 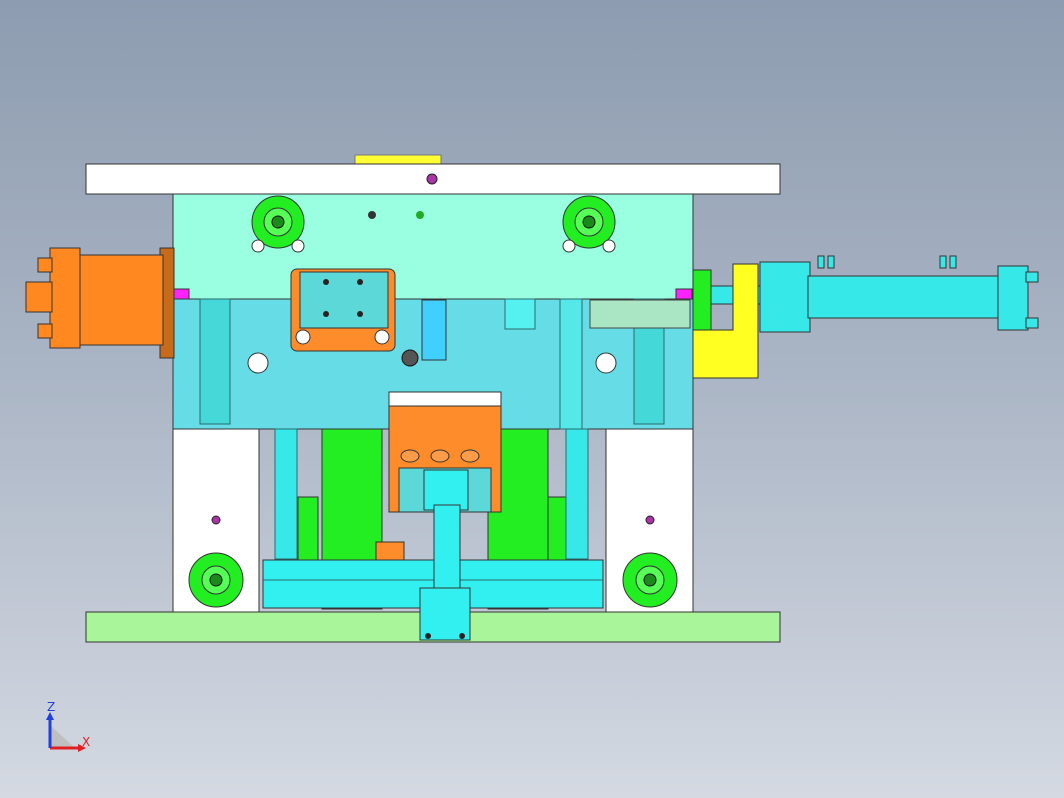 I want to click on hydraulic-motor-left, so click(x=100, y=303).